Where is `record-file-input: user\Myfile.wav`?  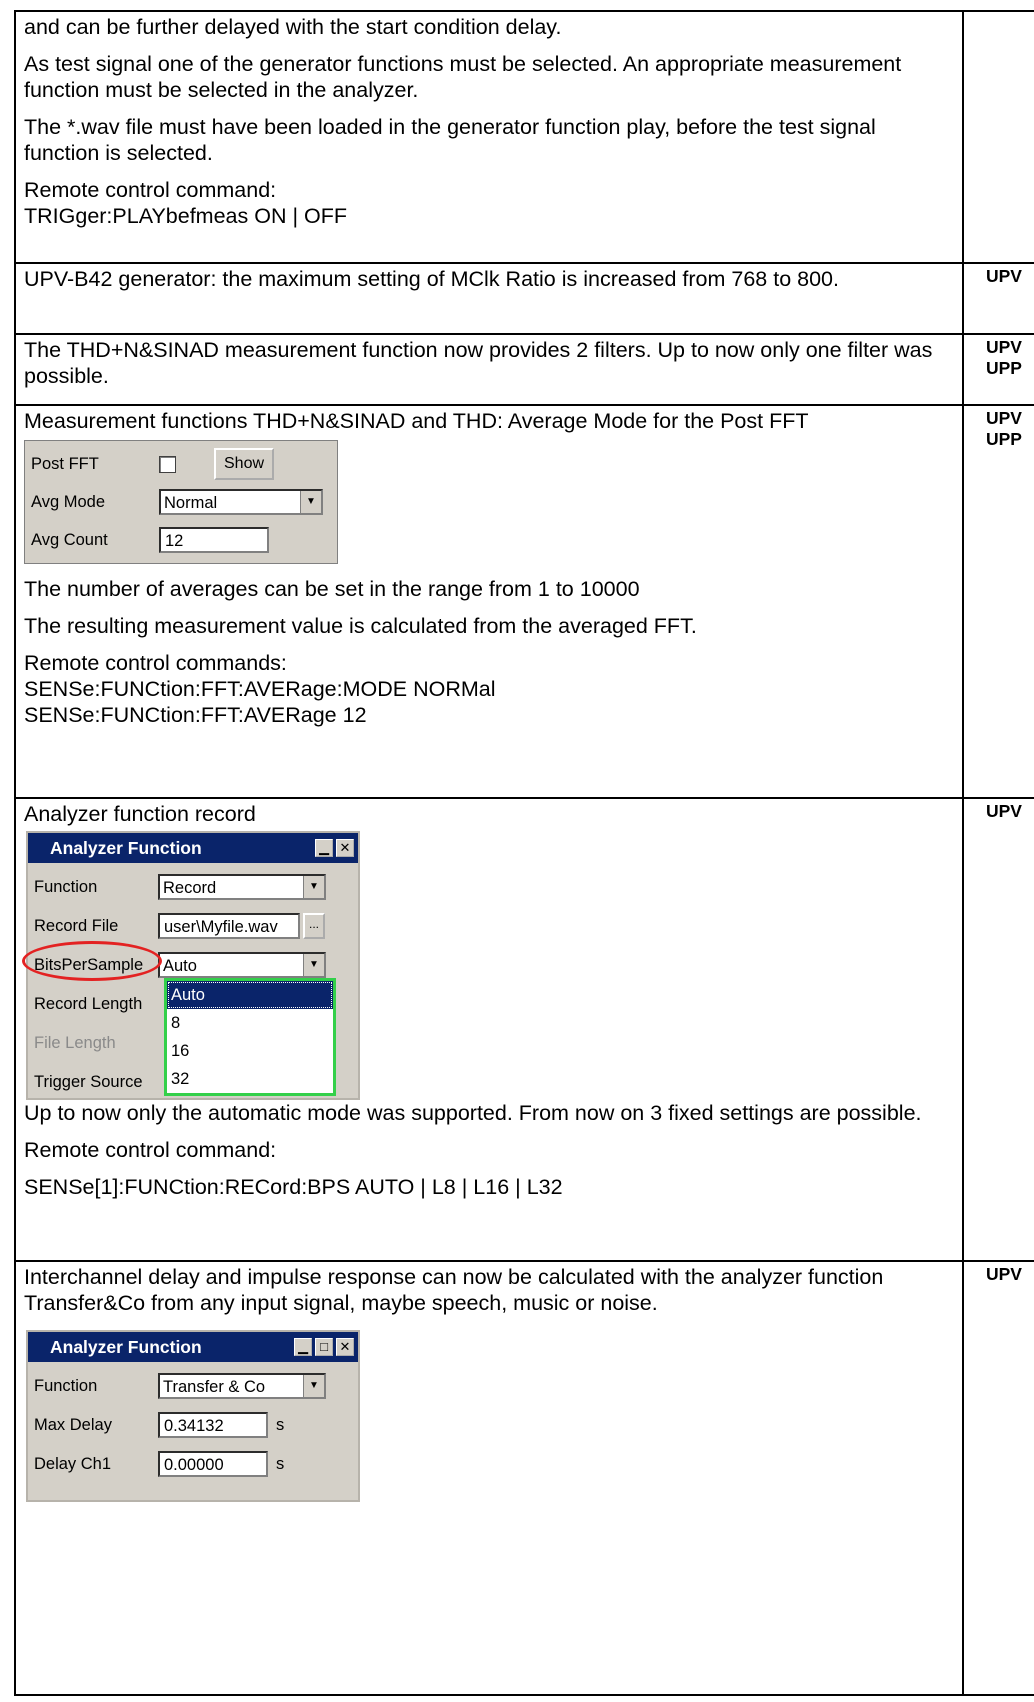 record-file-input: user\Myfile.wav is located at coordinates (229, 925).